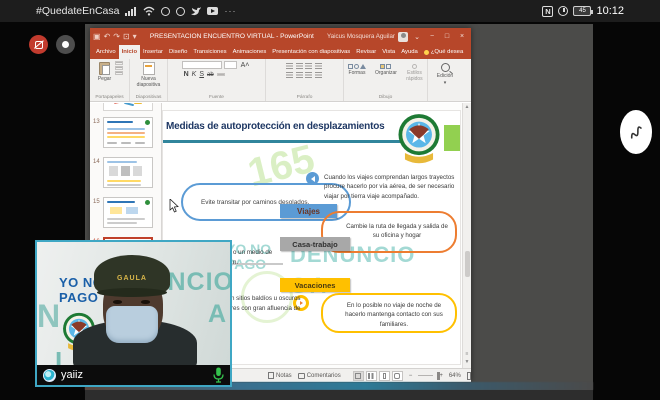 The width and height of the screenshot is (660, 400). What do you see at coordinates (429, 375) in the screenshot?
I see `zoom-slider` at bounding box center [429, 375].